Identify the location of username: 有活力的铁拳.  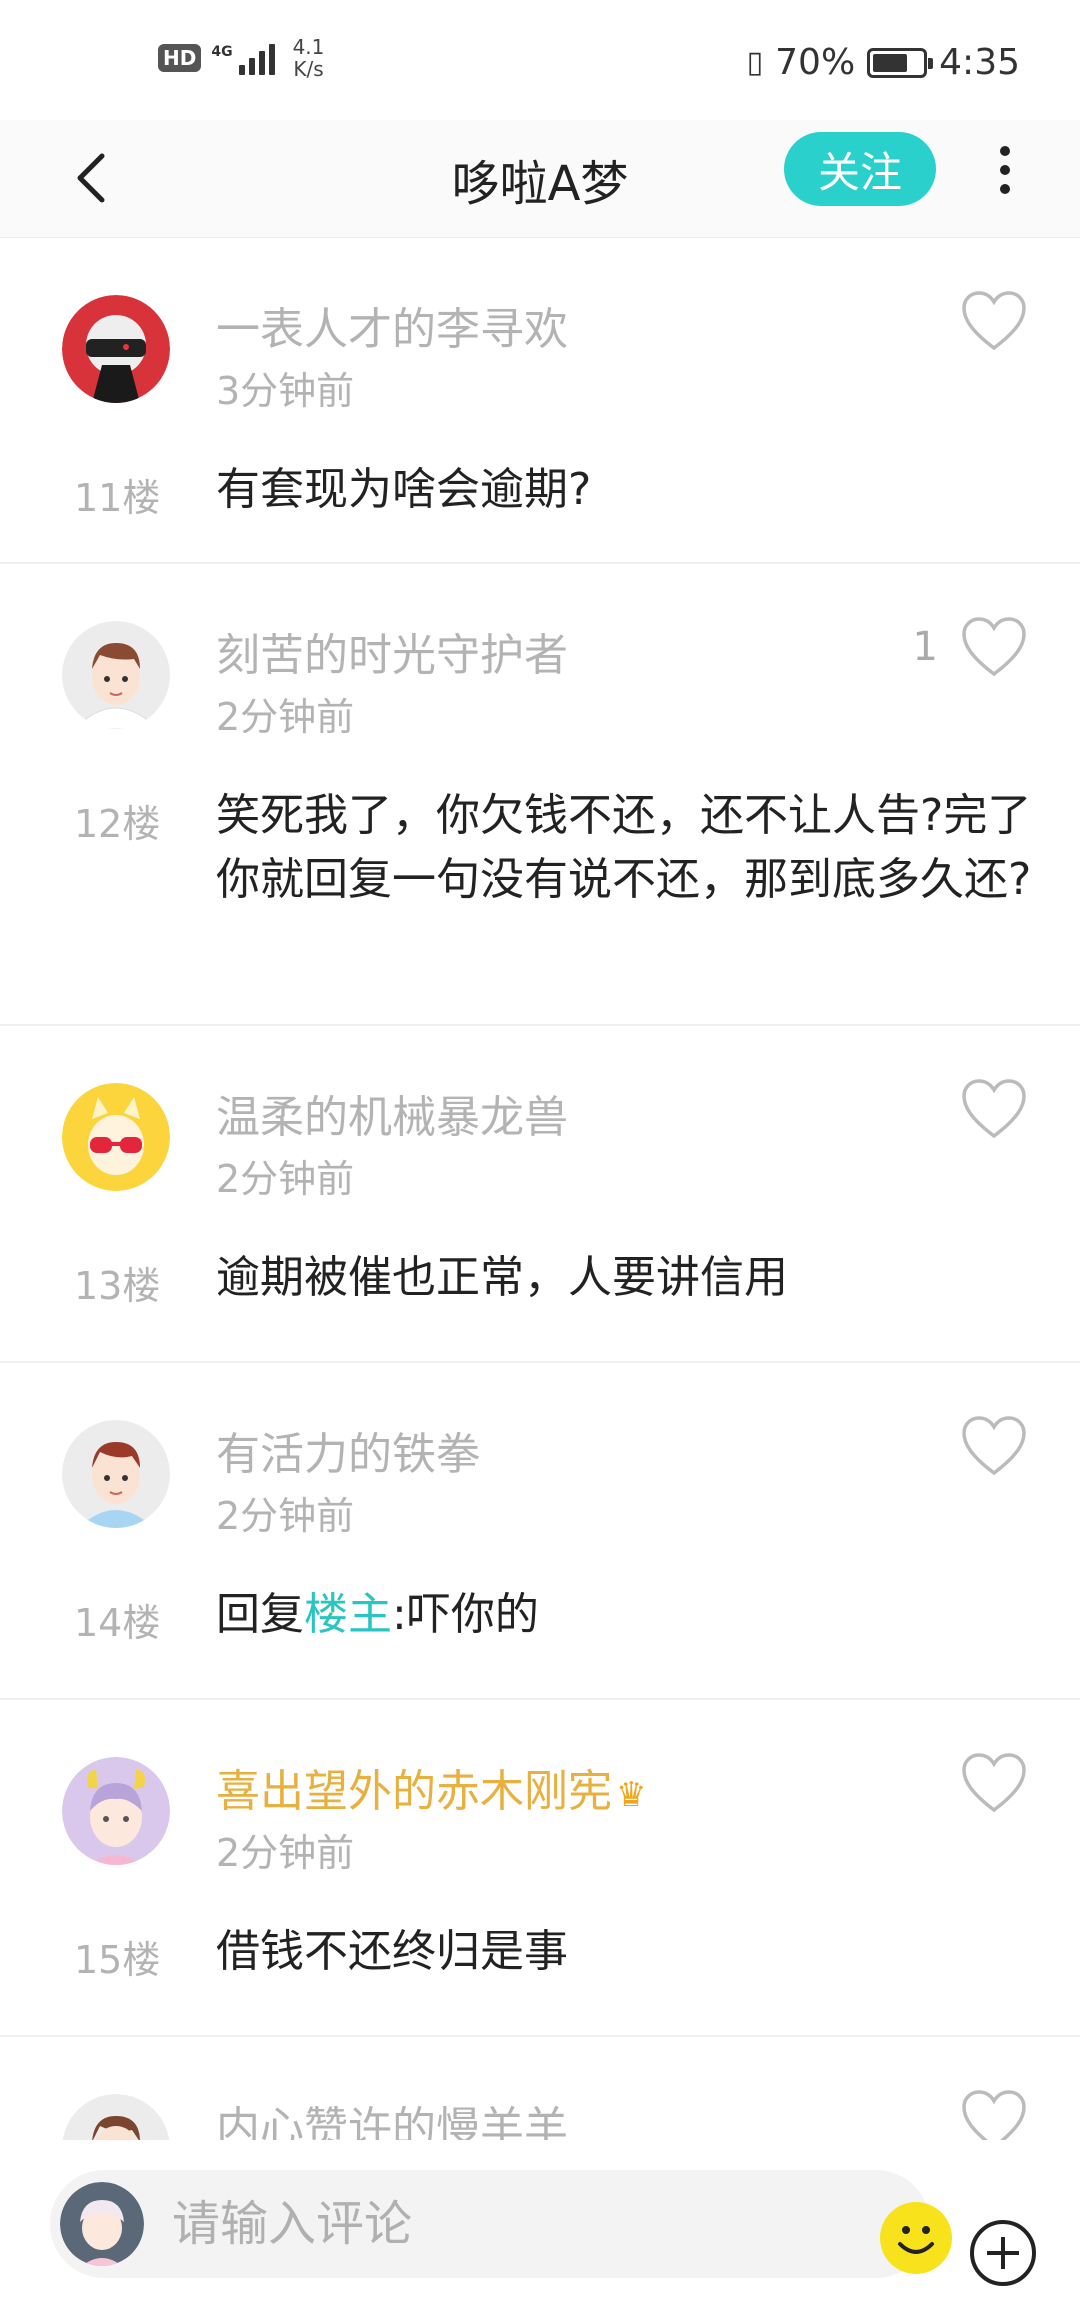
(348, 1450).